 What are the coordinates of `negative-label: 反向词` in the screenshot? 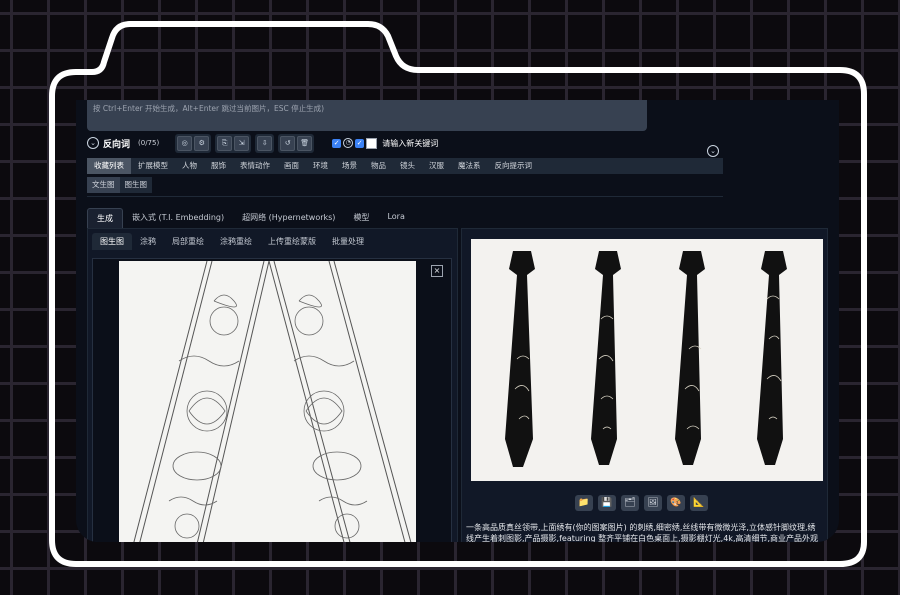 It's located at (117, 144).